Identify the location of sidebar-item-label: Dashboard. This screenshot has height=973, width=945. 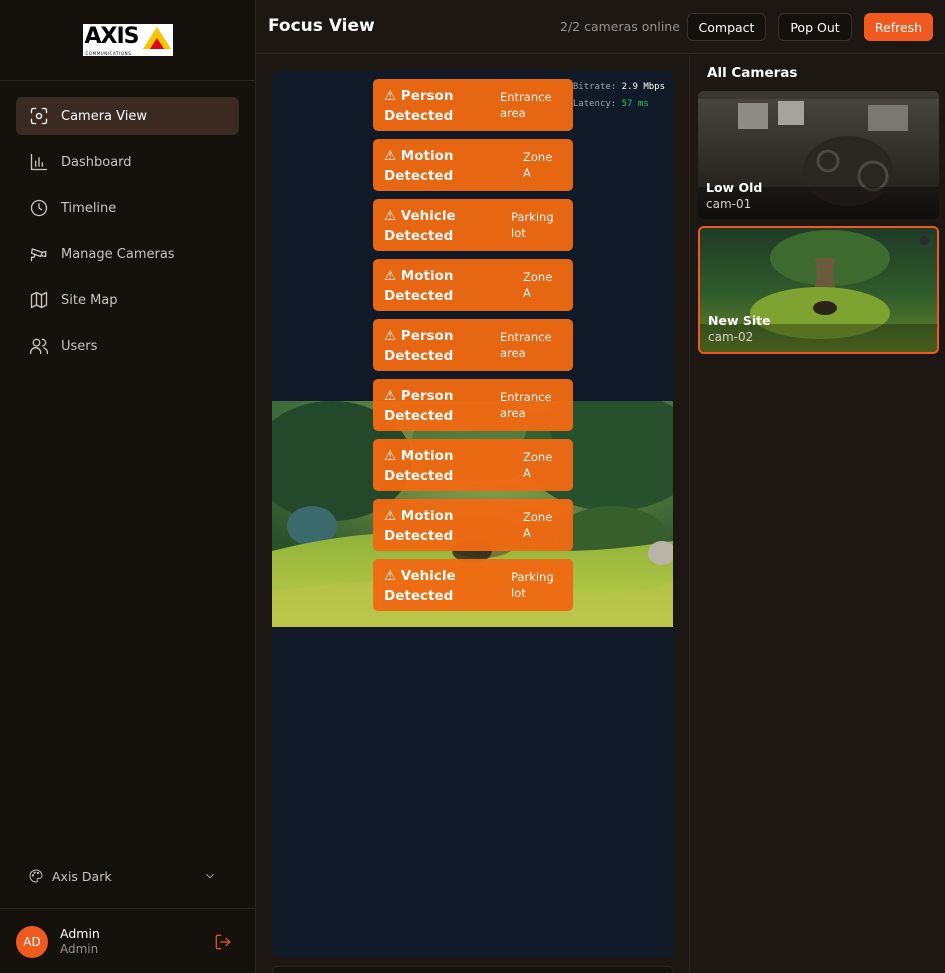
(96, 162).